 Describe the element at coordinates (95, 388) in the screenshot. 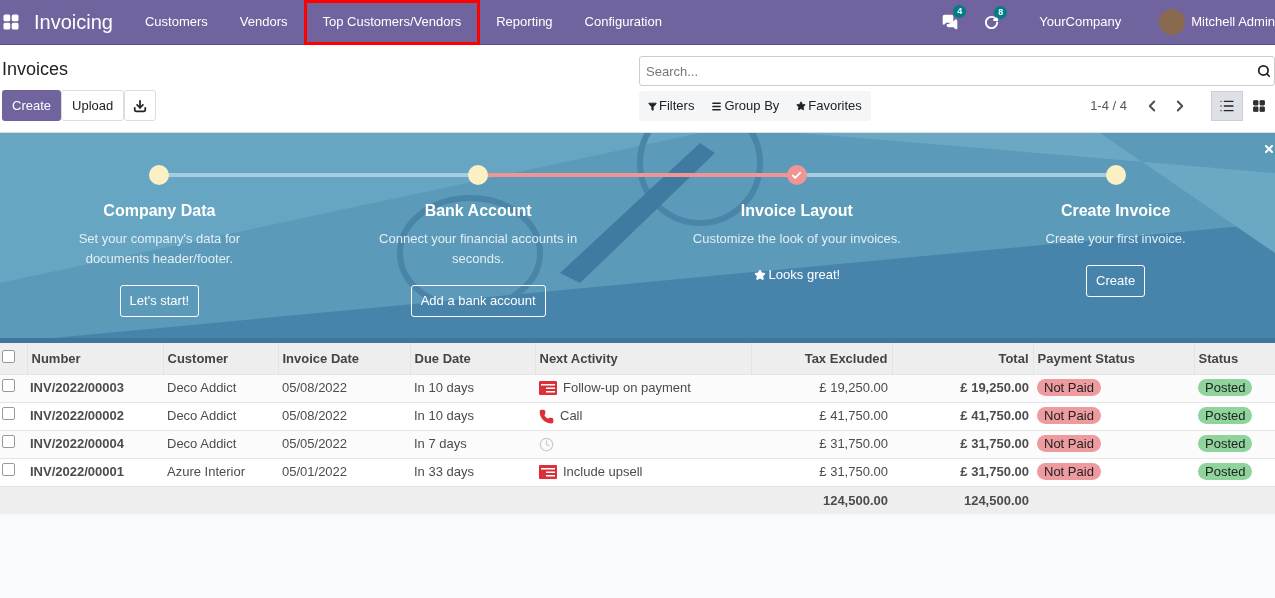

I see `table-cell: INV/2022/00003` at that location.